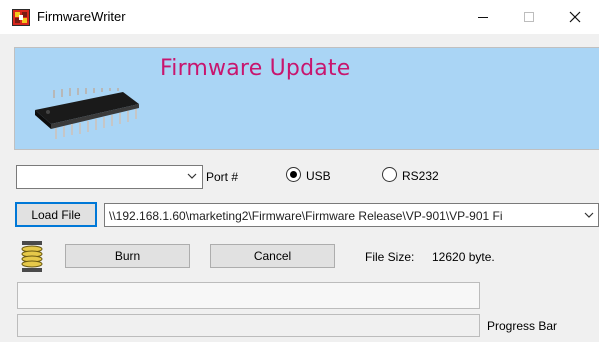  I want to click on rs232-radio, so click(389, 174).